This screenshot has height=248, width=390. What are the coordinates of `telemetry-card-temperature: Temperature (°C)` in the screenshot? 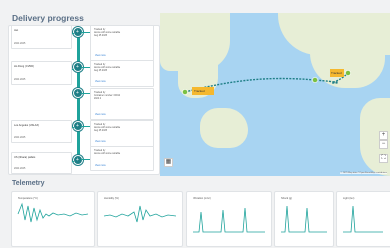 It's located at (53, 219).